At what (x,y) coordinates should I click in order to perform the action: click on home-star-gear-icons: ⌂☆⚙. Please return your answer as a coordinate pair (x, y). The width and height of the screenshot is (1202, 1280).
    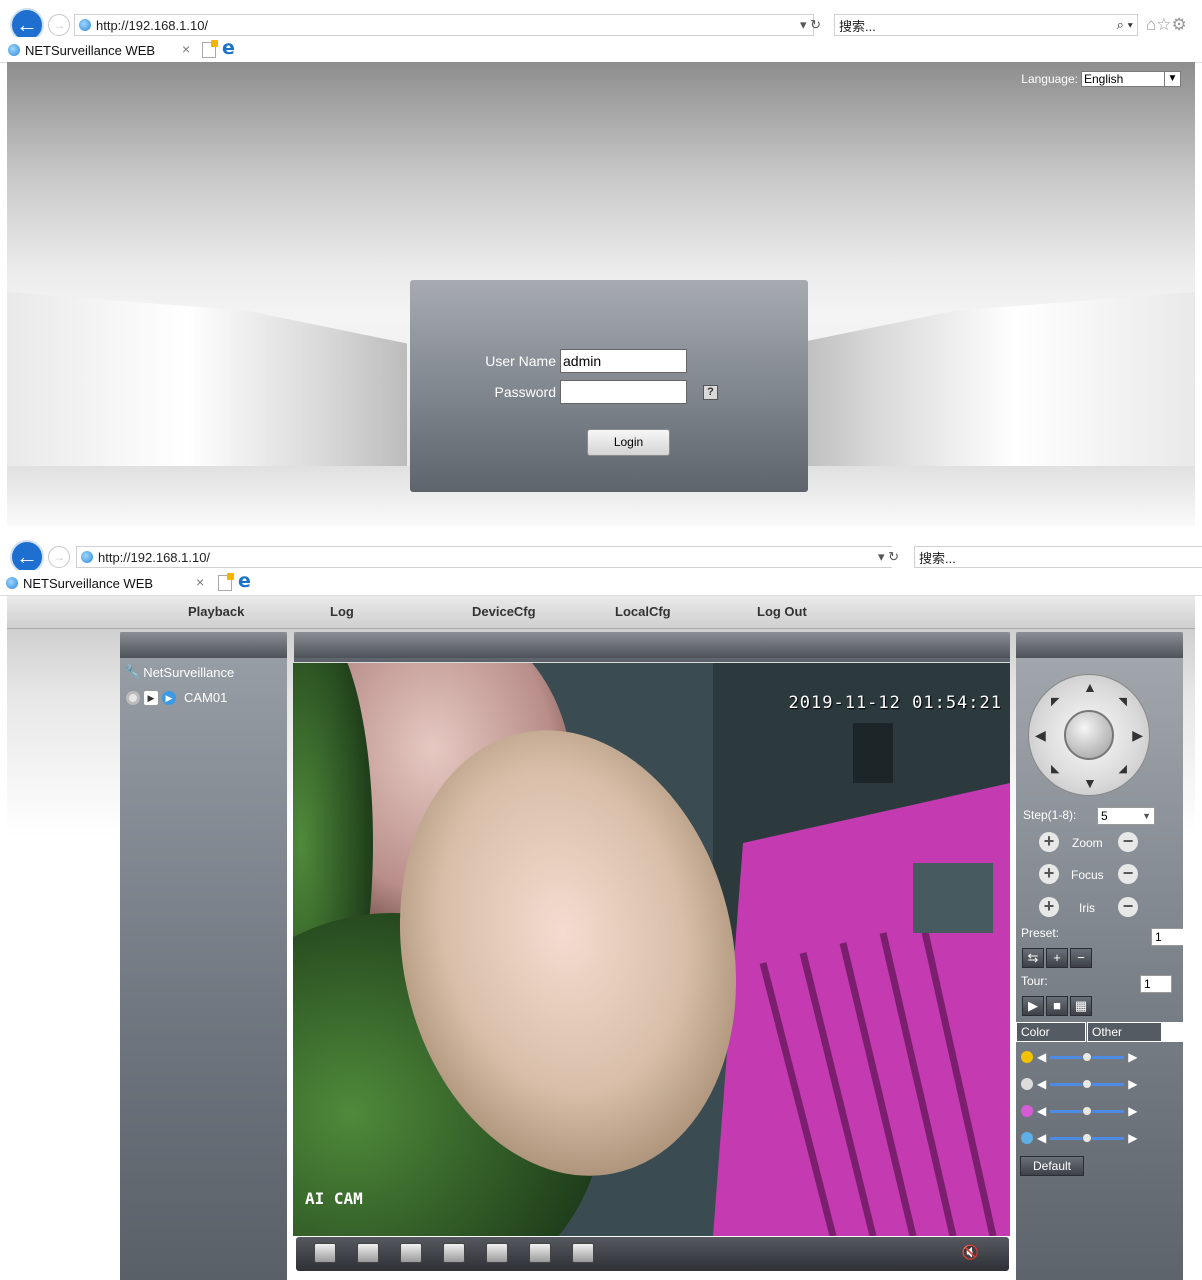
    Looking at the image, I should click on (1166, 25).